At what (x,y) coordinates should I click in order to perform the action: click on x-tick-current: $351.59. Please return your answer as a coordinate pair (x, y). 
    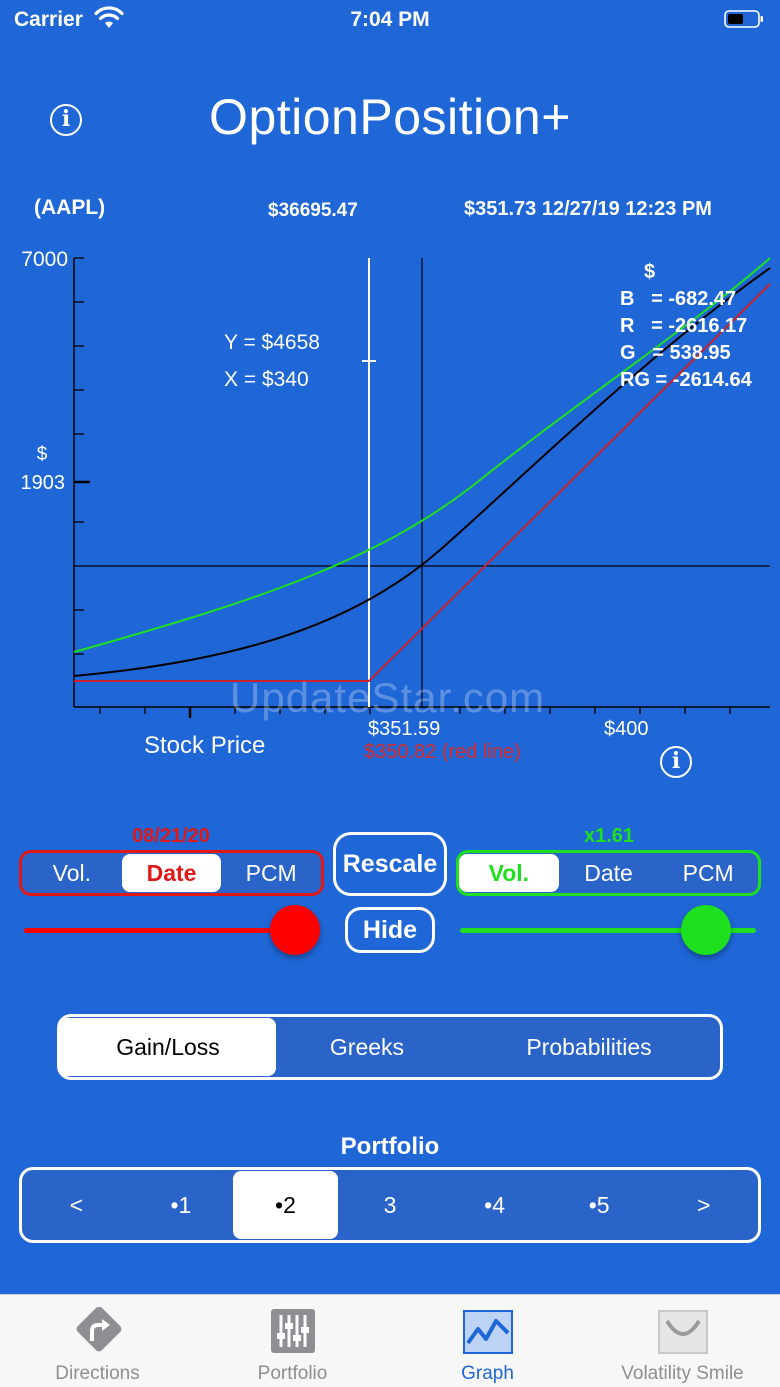
    Looking at the image, I should click on (404, 729).